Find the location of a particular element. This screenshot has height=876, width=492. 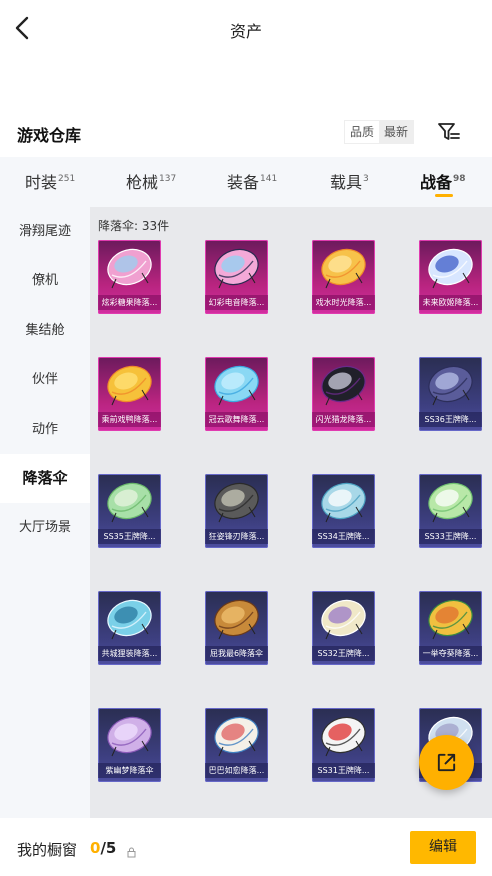

sidebar-item-rally-pod: 集结舱 is located at coordinates (45, 330).